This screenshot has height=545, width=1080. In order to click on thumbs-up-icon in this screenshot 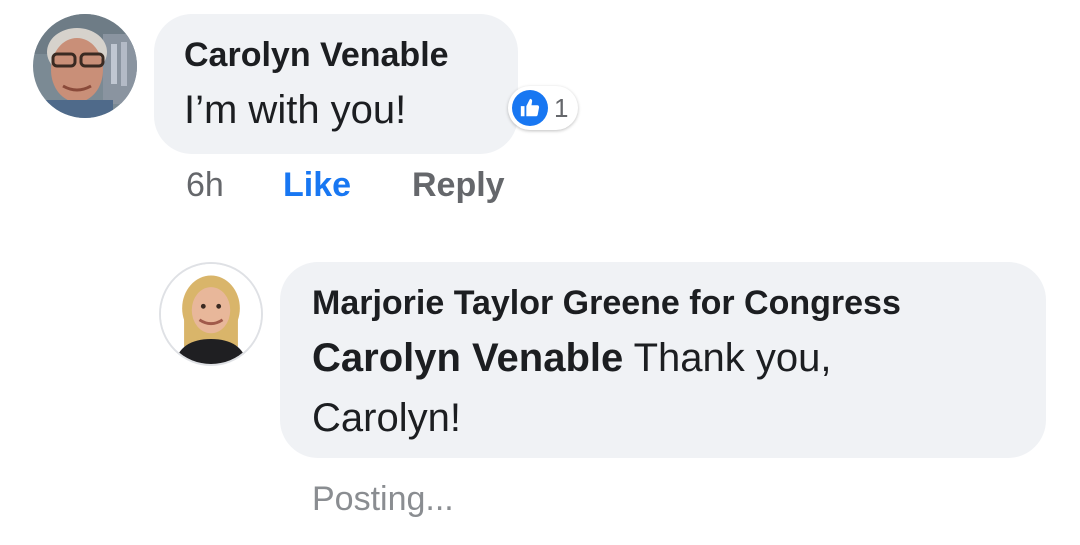, I will do `click(530, 108)`.